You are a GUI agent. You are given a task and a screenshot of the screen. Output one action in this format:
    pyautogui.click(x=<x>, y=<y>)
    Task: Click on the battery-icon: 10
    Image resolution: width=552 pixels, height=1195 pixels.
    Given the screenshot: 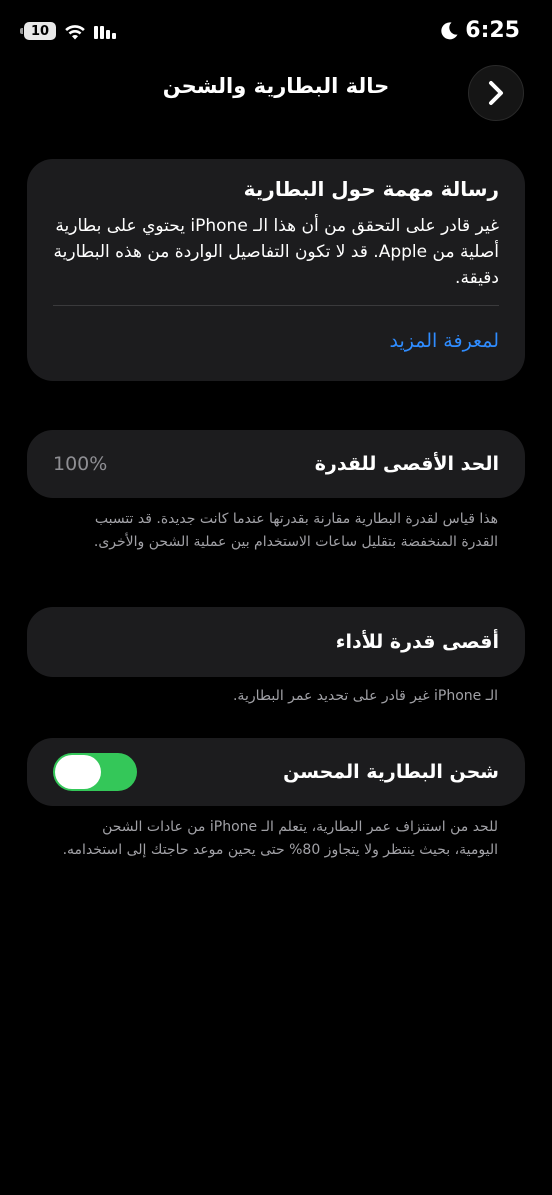 What is the action you would take?
    pyautogui.click(x=38, y=31)
    